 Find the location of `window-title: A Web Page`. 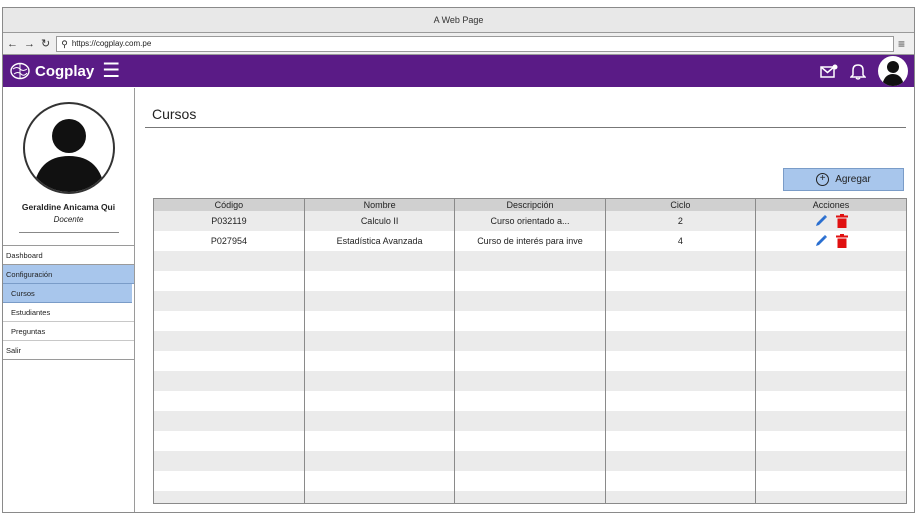

window-title: A Web Page is located at coordinates (458, 20).